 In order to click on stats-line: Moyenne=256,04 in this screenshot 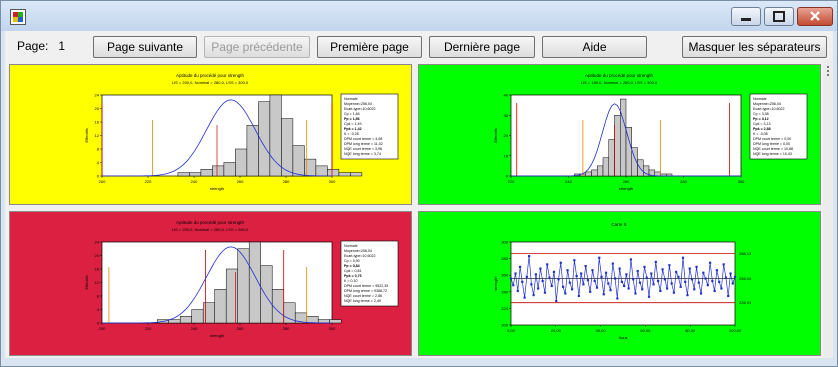, I will do `click(767, 104)`.